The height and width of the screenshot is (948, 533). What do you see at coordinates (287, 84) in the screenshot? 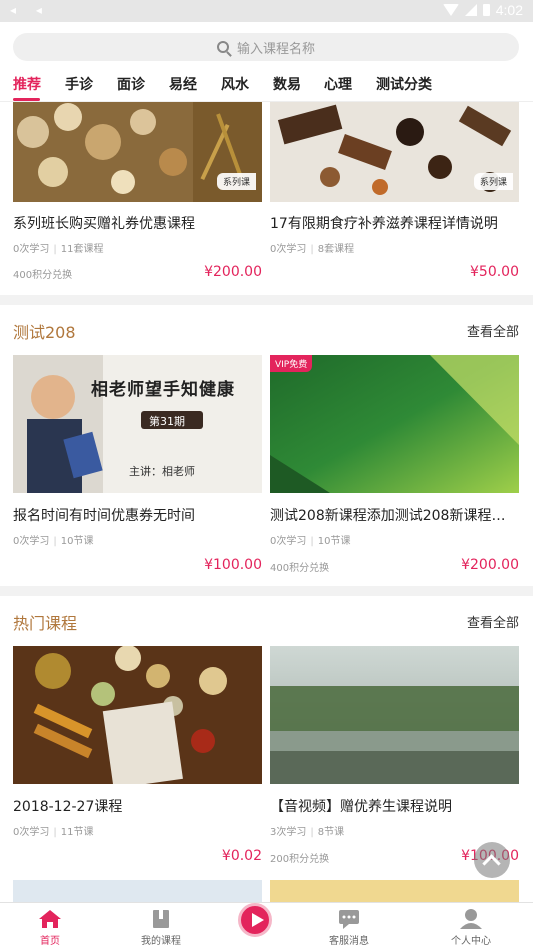
I see `tab-shuyi: 数易` at bounding box center [287, 84].